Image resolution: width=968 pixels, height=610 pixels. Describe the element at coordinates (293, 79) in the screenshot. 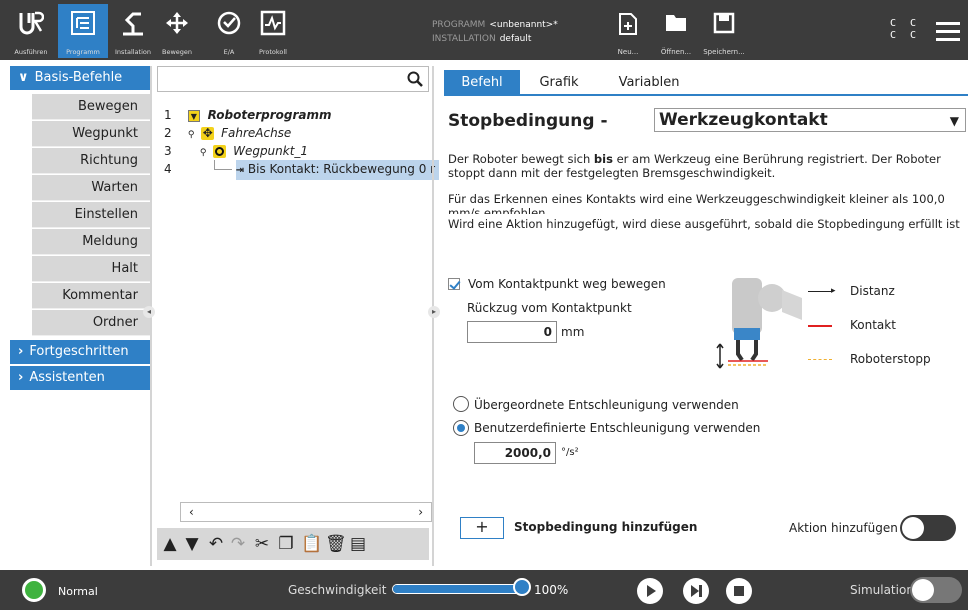

I see `search-input` at that location.